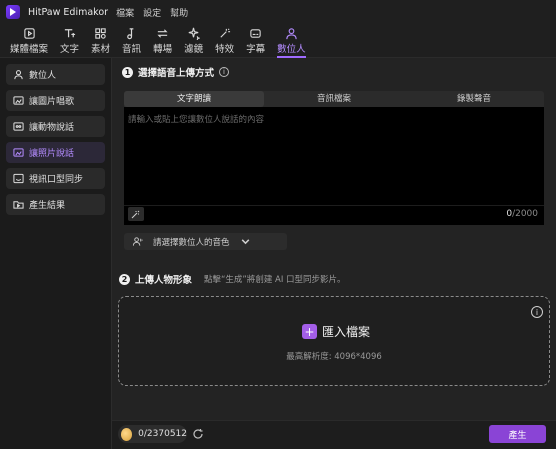  Describe the element at coordinates (47, 206) in the screenshot. I see `sidebar-item-label: 產生結果` at that location.